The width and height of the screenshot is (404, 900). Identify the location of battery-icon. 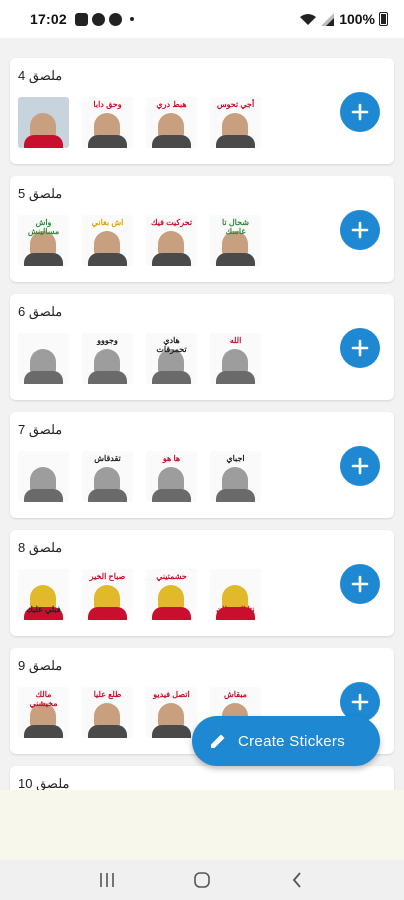
(383, 19).